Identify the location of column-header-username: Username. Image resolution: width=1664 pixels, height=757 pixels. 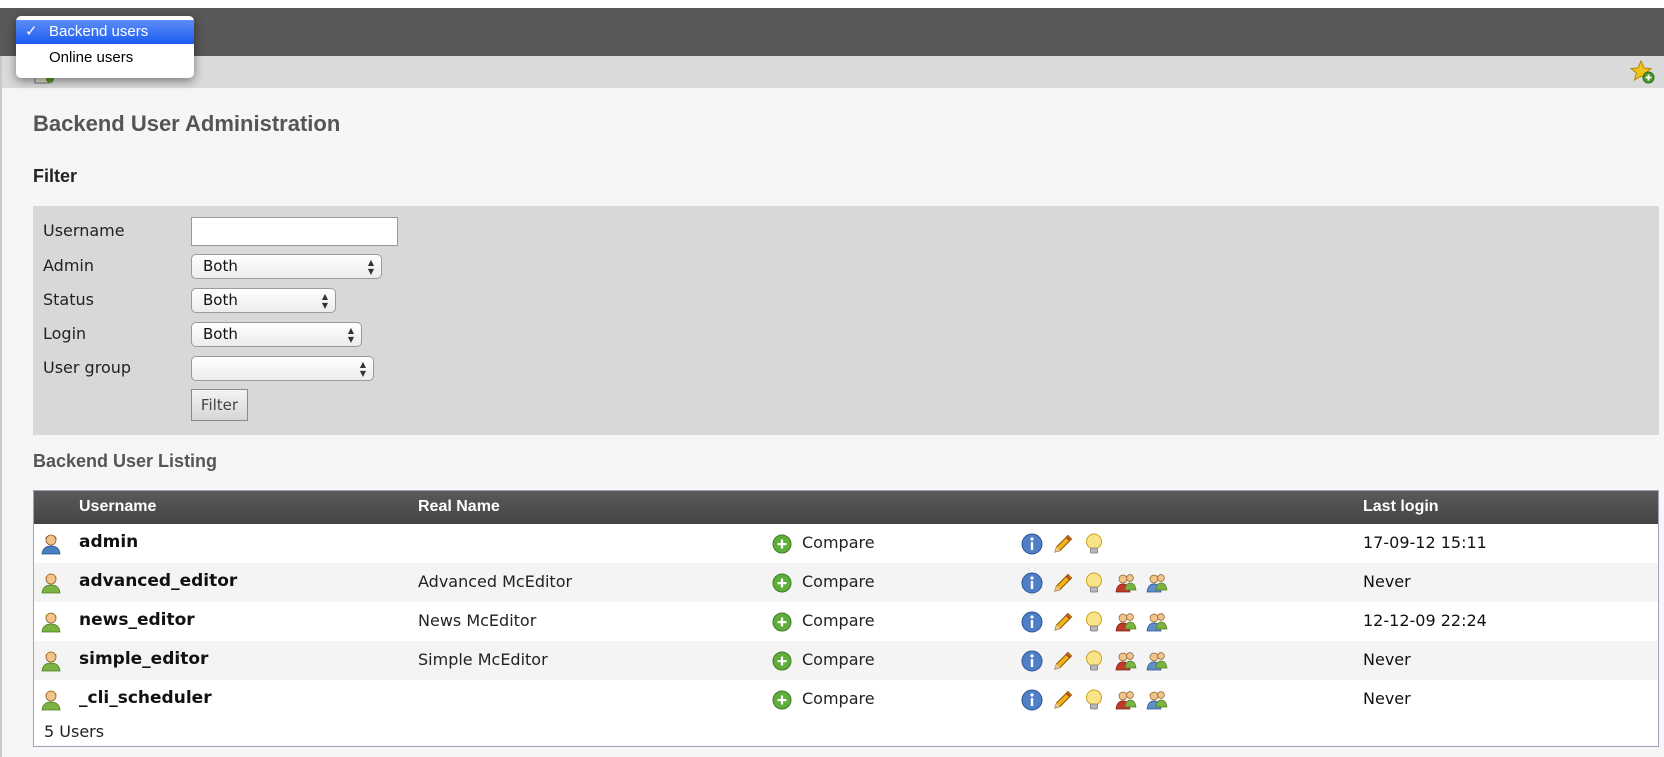
(117, 507).